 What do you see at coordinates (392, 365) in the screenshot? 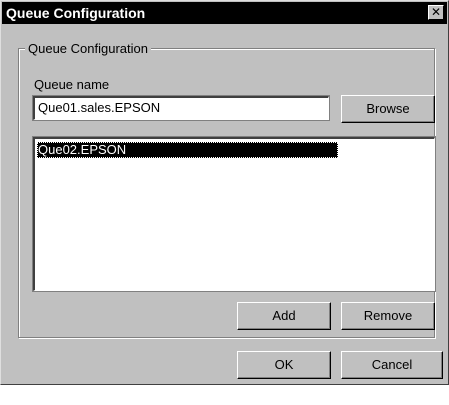
I see `cancel-button: Cancel` at bounding box center [392, 365].